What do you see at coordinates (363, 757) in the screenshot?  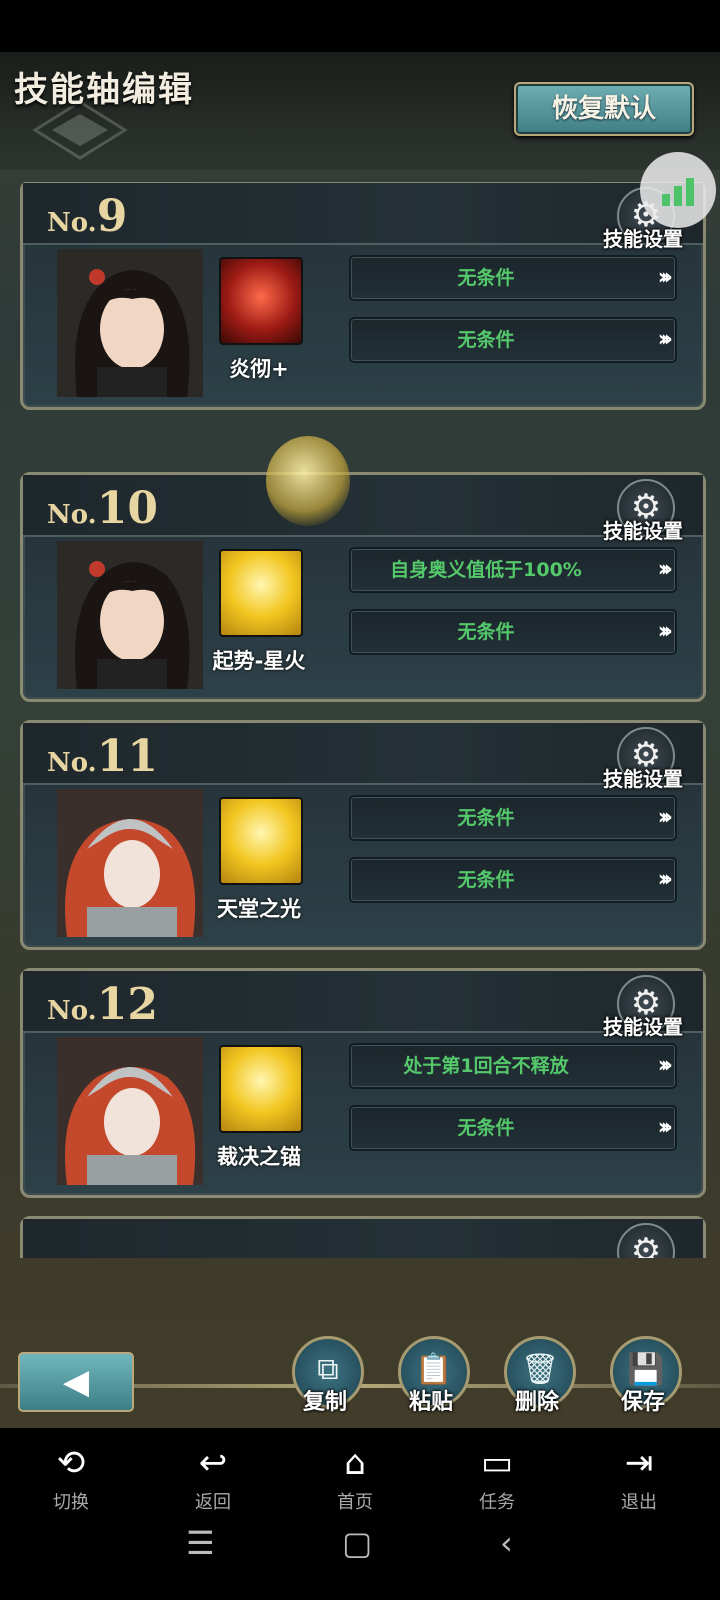 I see `card-header: No.11 ⚙ 技能设置` at bounding box center [363, 757].